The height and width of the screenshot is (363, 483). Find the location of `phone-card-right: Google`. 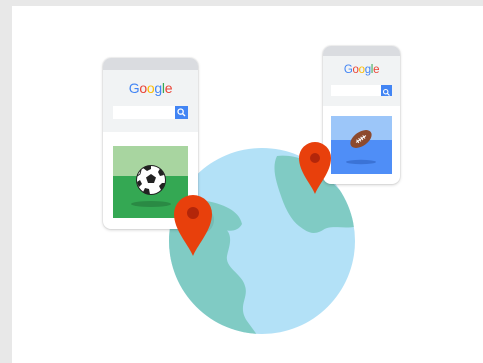

phone-card-right: Google is located at coordinates (361, 115).